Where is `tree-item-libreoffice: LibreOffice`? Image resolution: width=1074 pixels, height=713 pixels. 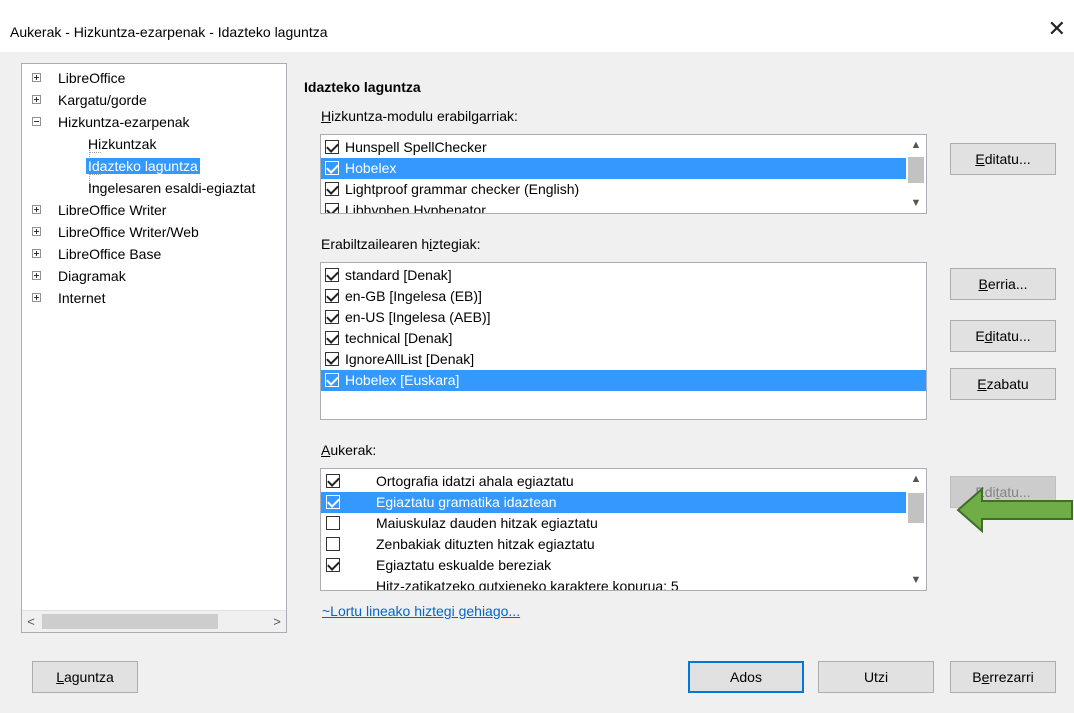
tree-item-libreoffice: LibreOffice is located at coordinates (78, 78).